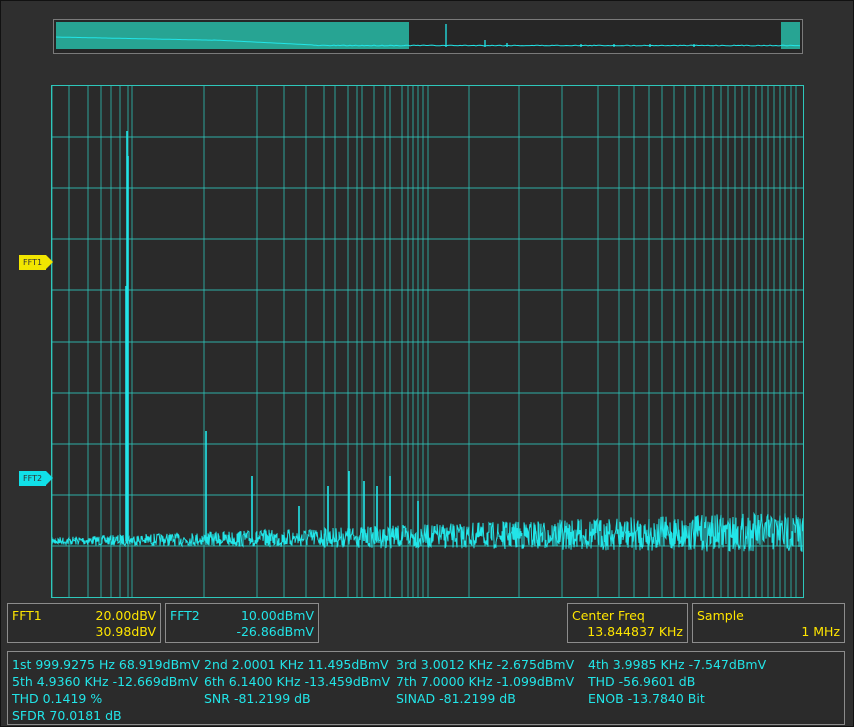  Describe the element at coordinates (125, 615) in the screenshot. I see `fft1-scale: 20.00dBV` at that location.